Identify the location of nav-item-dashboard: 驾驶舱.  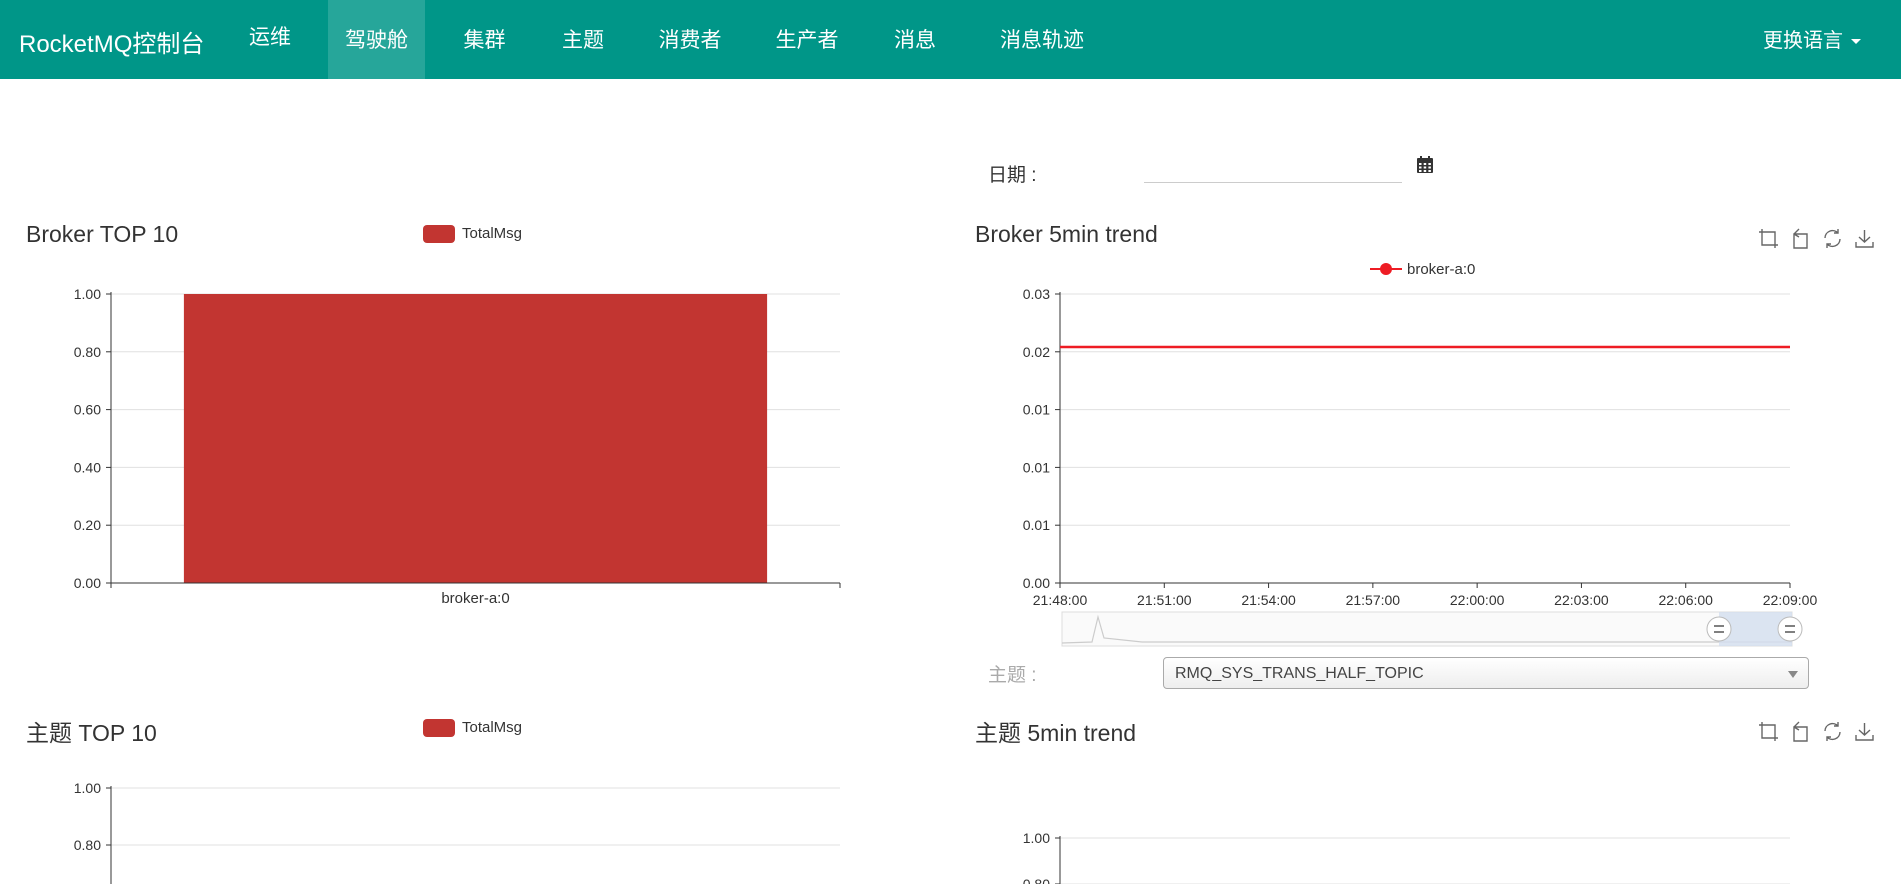
(376, 39).